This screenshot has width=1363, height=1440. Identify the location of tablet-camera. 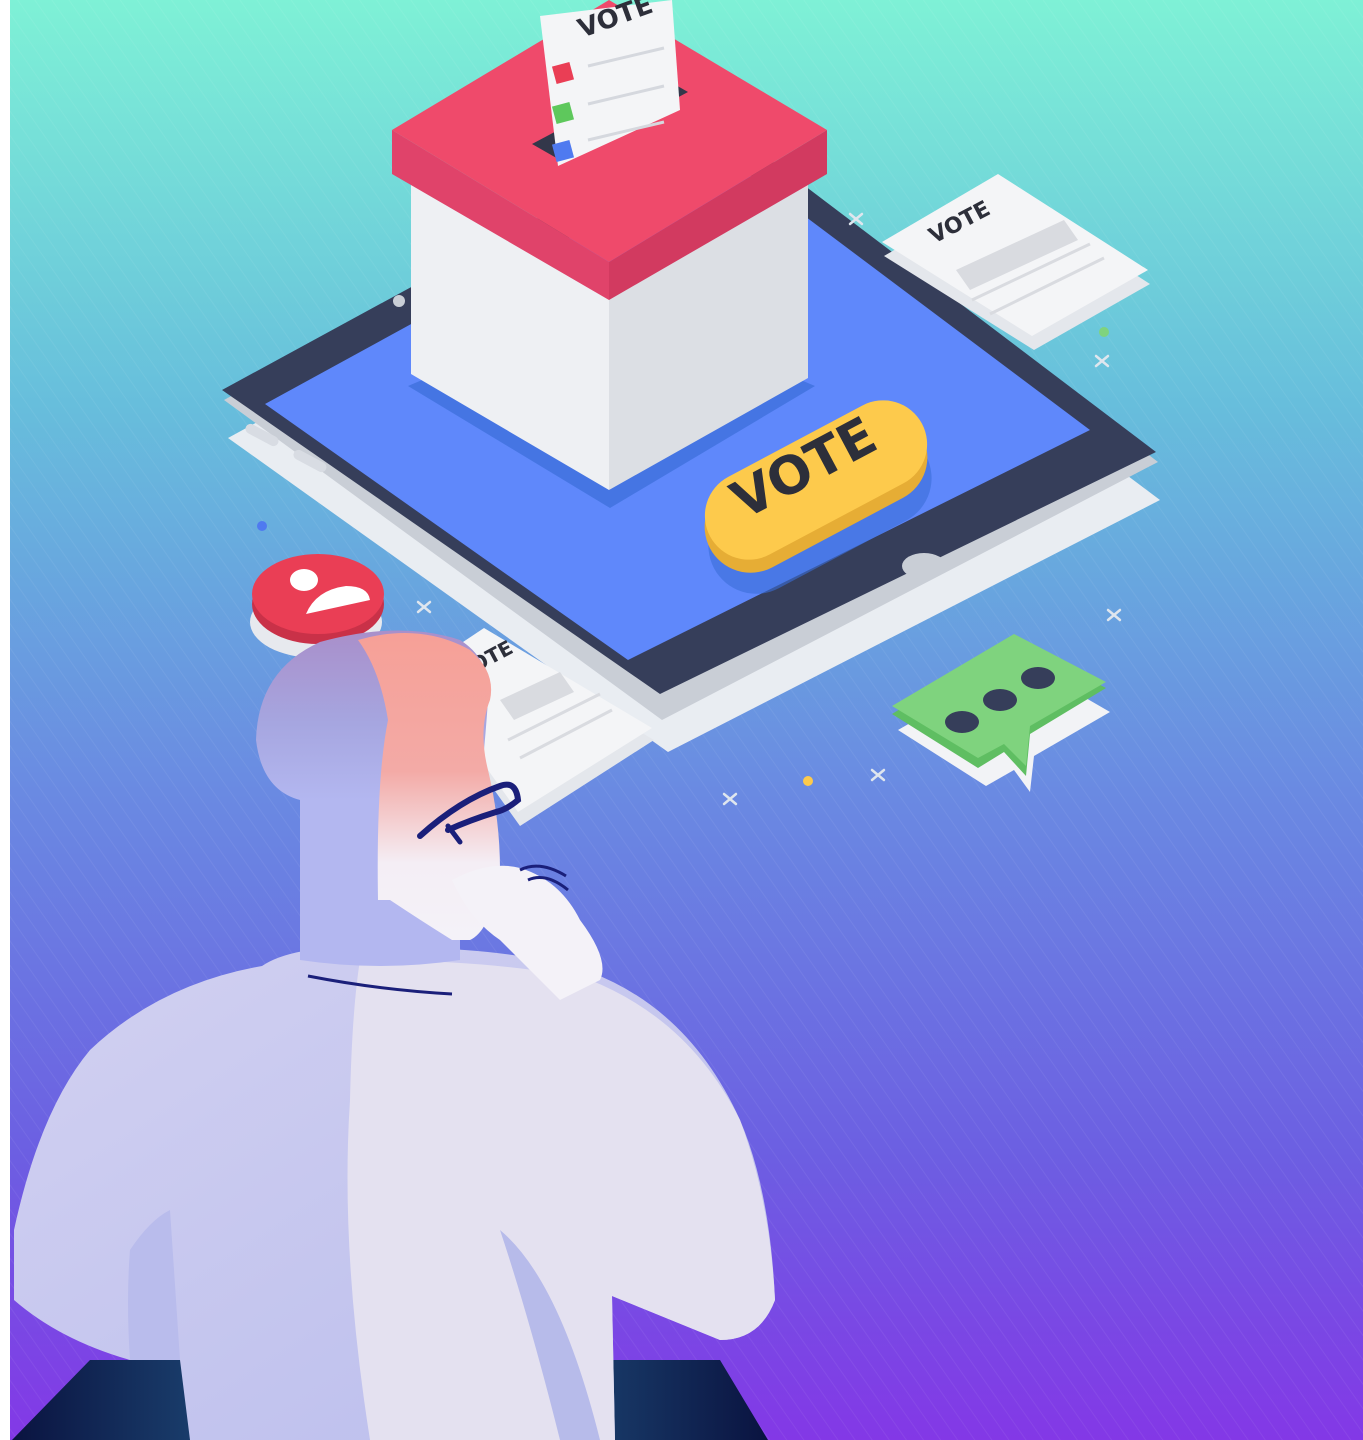
(399, 301).